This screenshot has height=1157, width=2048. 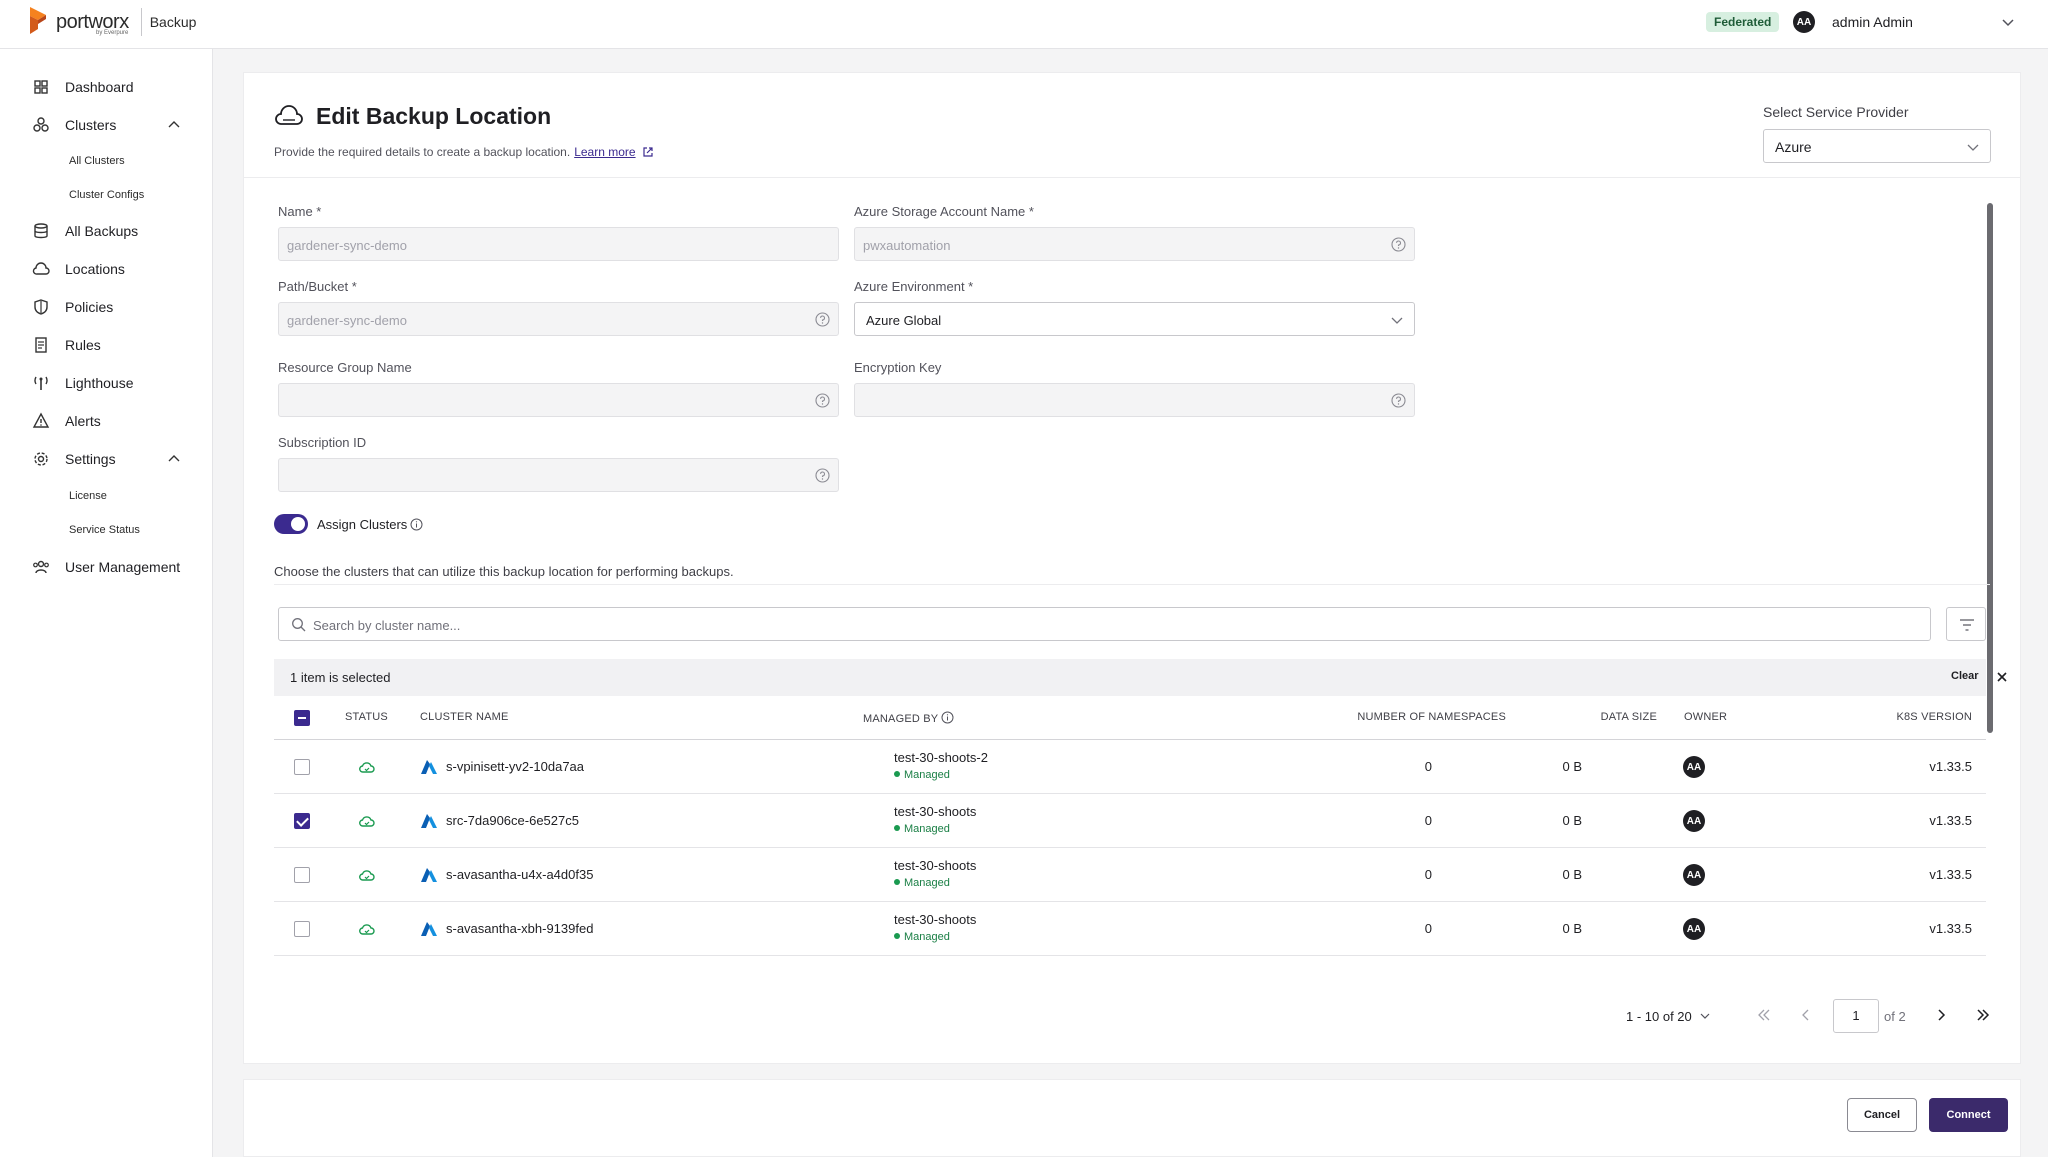 What do you see at coordinates (908, 718) in the screenshot?
I see `header-managed-by: MANAGED BY` at bounding box center [908, 718].